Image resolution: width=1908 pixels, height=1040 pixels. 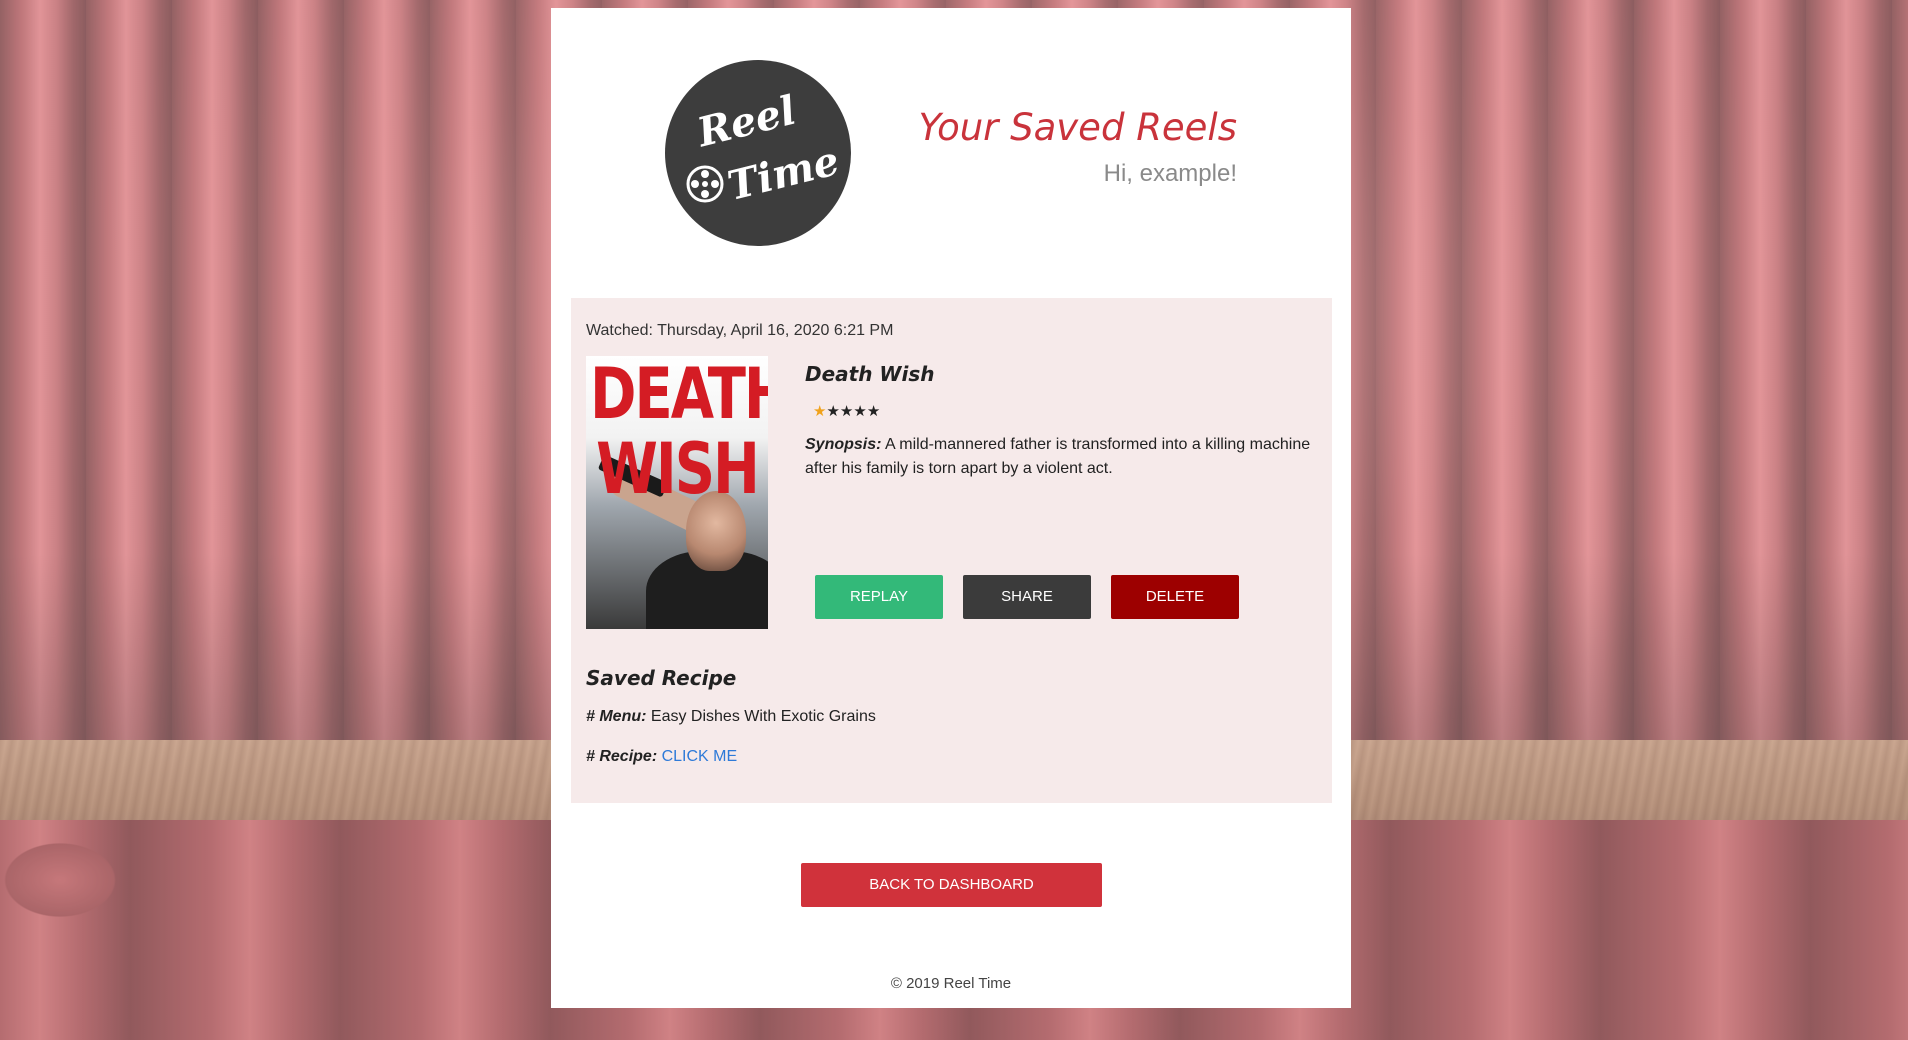 I want to click on film-reel-icon, so click(x=705, y=184).